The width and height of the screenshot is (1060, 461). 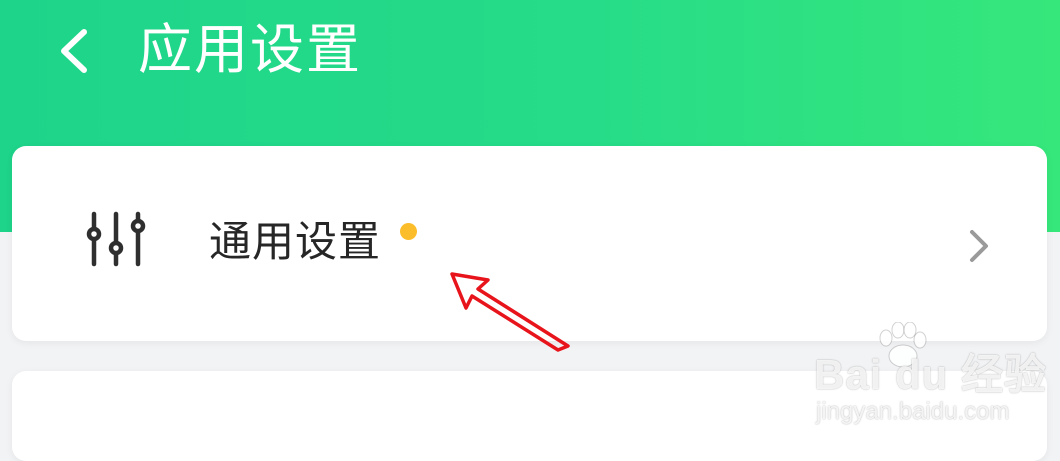 I want to click on back-button, so click(x=77, y=50).